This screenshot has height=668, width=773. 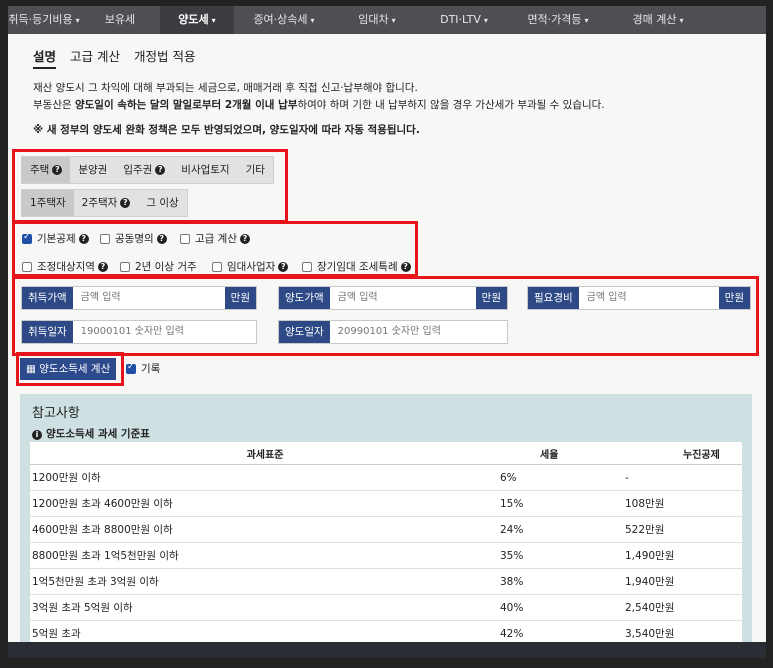 What do you see at coordinates (40, 19) in the screenshot?
I see `nav-label: 취득·등기비용` at bounding box center [40, 19].